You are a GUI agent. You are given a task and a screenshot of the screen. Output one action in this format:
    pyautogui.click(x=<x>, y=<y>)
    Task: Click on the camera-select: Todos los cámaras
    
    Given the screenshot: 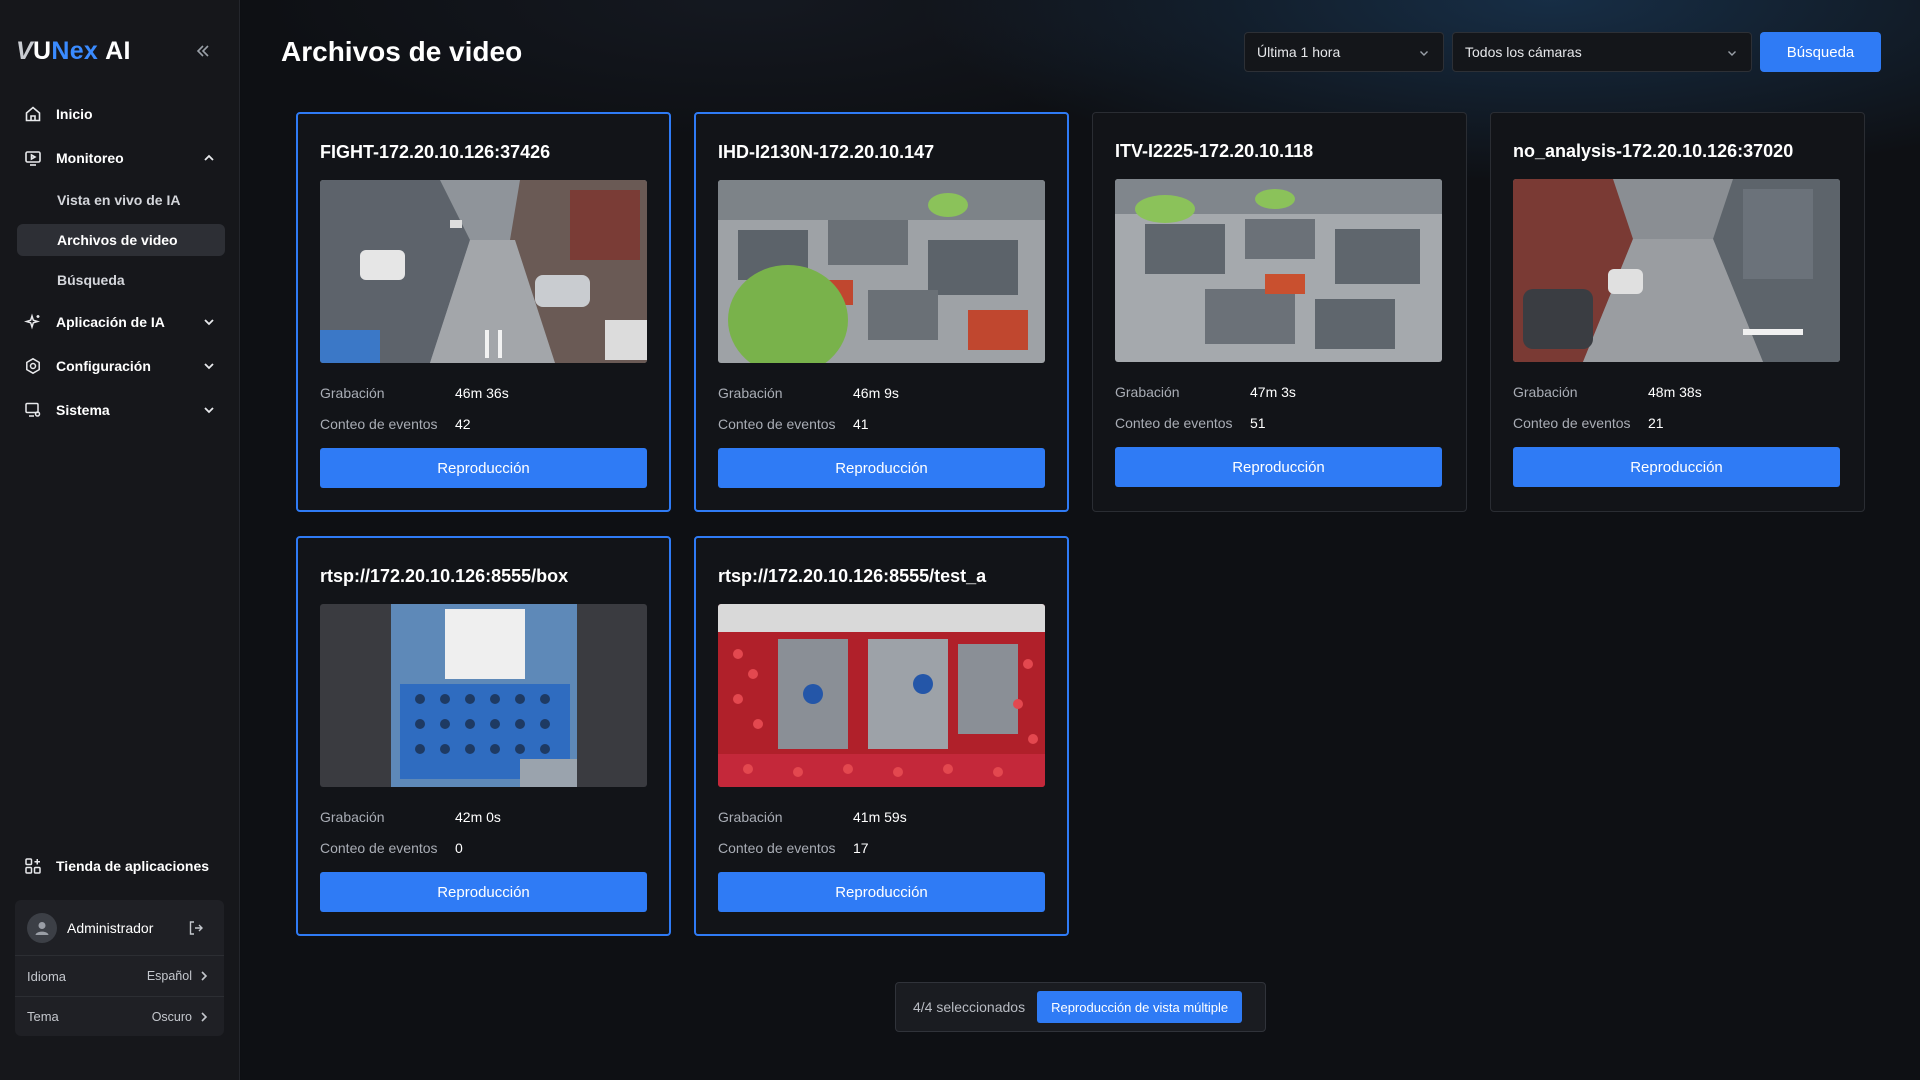 What is the action you would take?
    pyautogui.click(x=1602, y=52)
    